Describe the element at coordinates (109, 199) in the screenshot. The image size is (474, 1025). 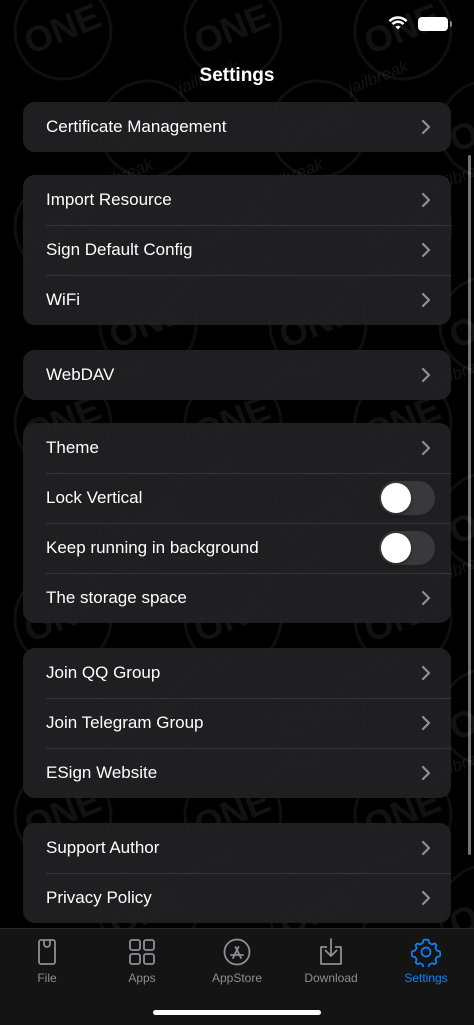
I see `settings-row-label: Import Resource` at that location.